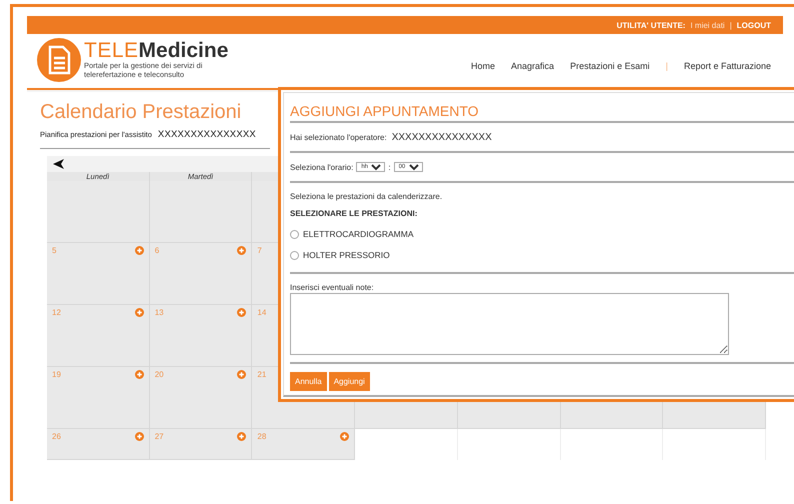  Describe the element at coordinates (261, 312) in the screenshot. I see `day-number: 14` at that location.